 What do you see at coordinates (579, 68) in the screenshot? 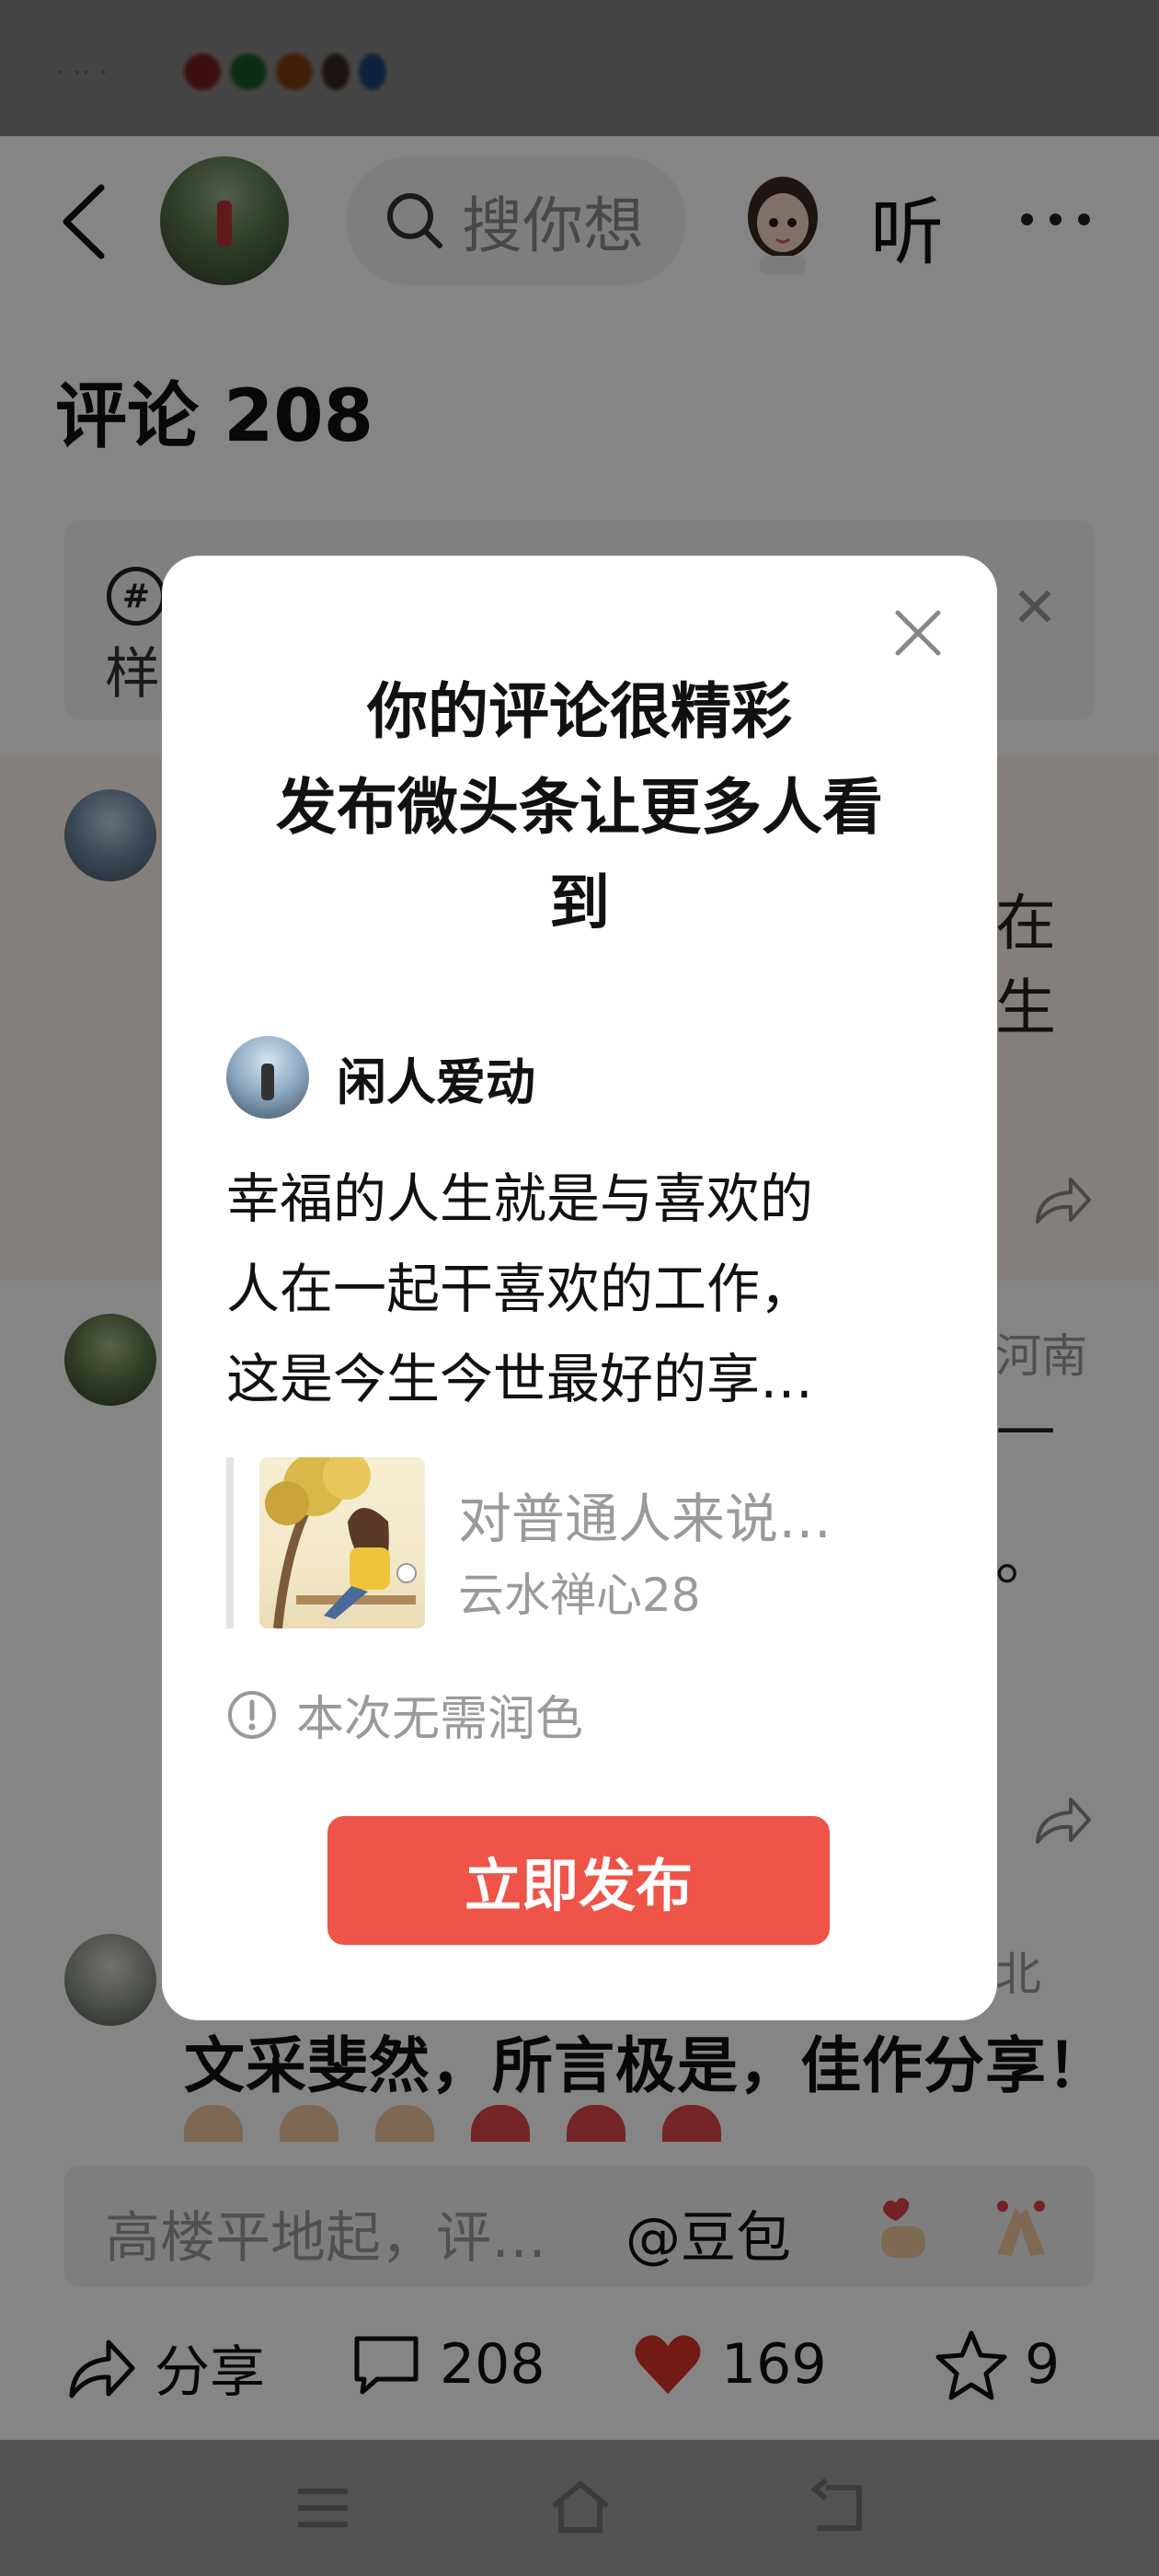
I see `status-bar-dim` at bounding box center [579, 68].